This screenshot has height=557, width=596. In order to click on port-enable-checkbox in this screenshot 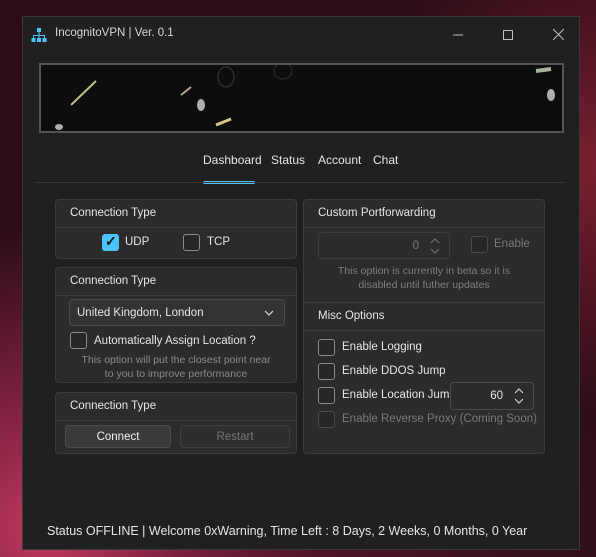, I will do `click(479, 244)`.